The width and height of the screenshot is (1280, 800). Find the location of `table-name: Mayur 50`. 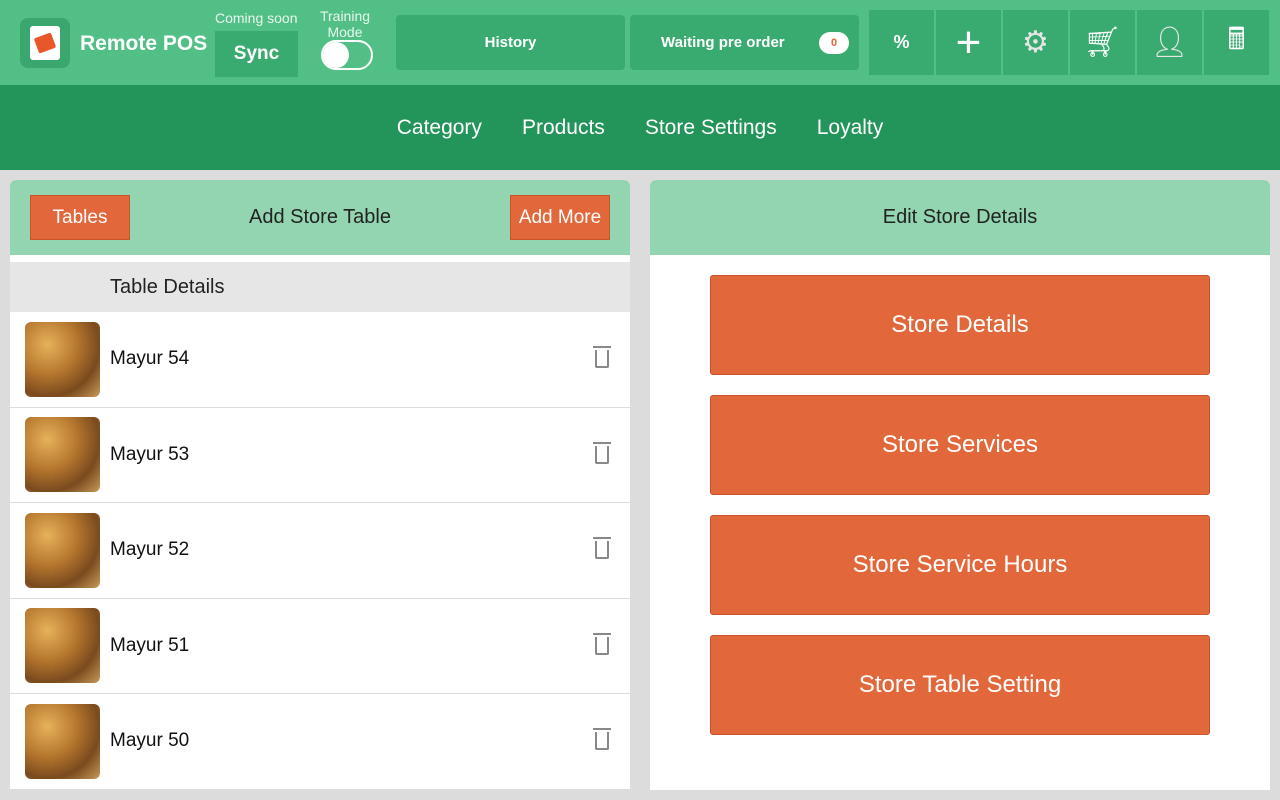

table-name: Mayur 50 is located at coordinates (150, 741).